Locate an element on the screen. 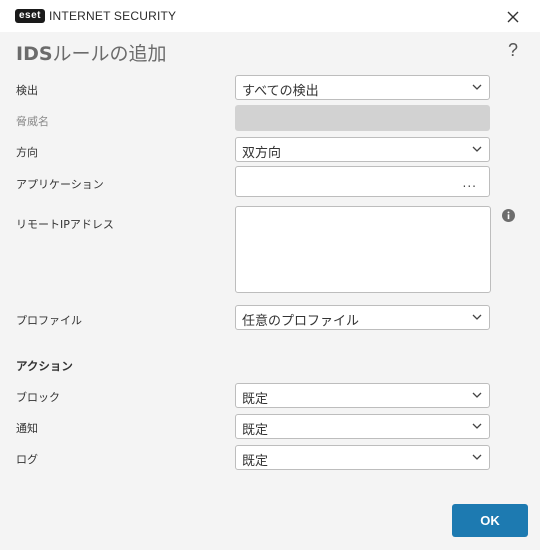  direction-select: 双方向 is located at coordinates (362, 149).